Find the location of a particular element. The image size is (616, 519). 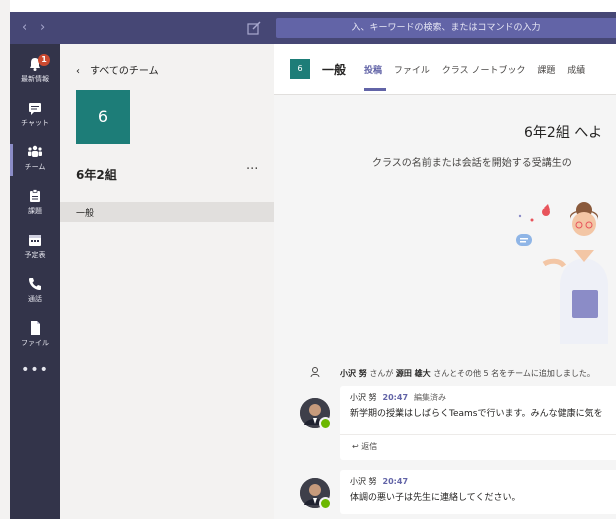

rail-item-calendar: 予定表 is located at coordinates (35, 248).